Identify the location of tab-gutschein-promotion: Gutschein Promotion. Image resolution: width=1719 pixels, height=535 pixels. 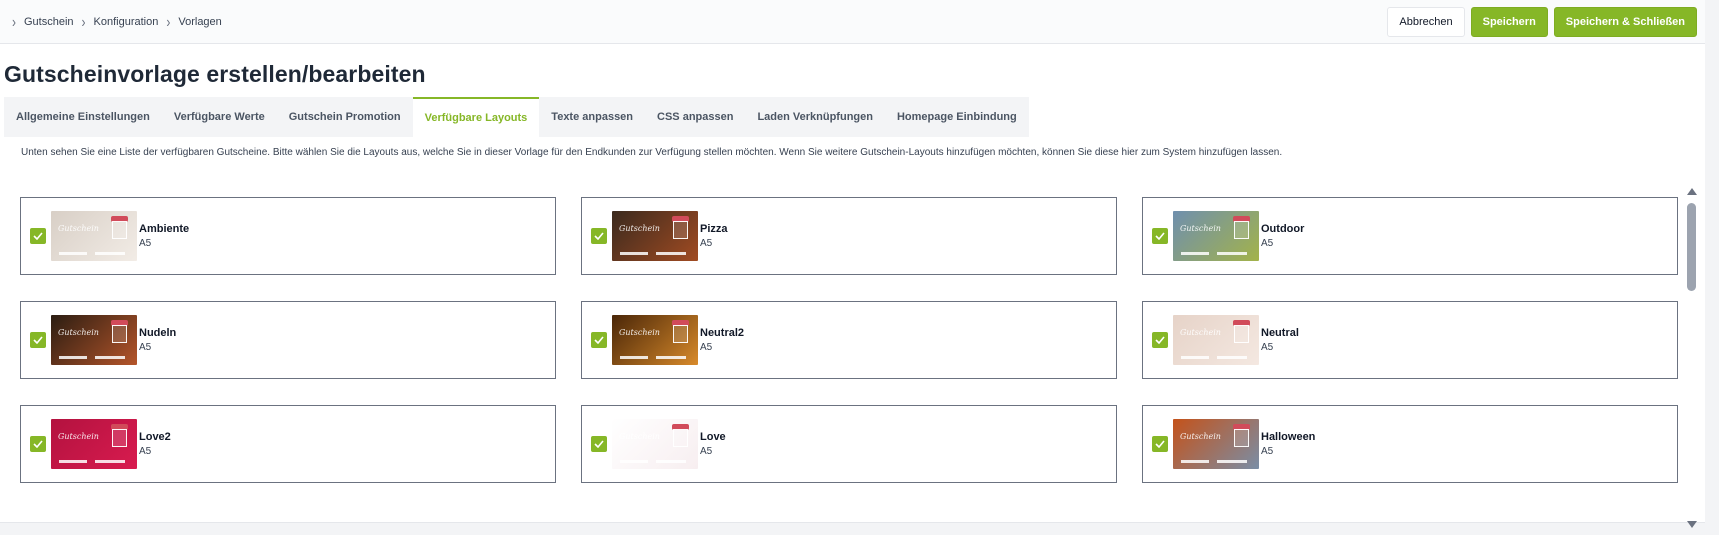
(345, 117).